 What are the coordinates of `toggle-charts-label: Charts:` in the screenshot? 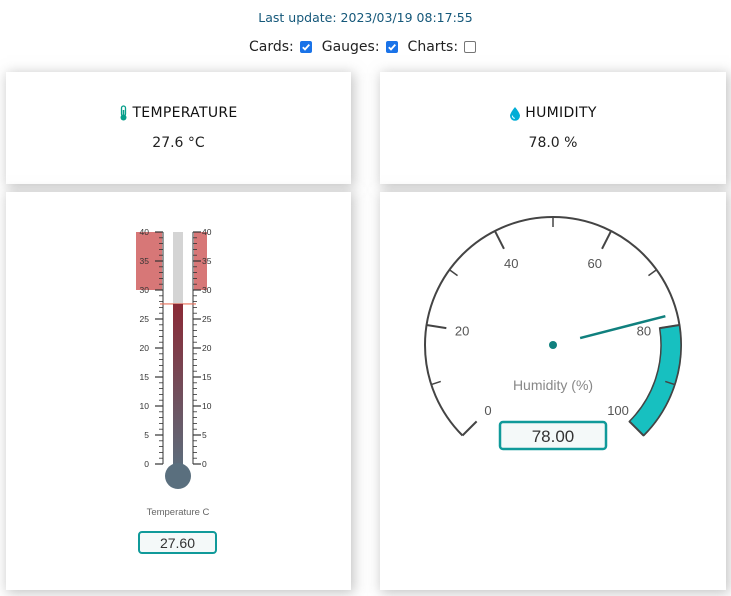 It's located at (433, 47).